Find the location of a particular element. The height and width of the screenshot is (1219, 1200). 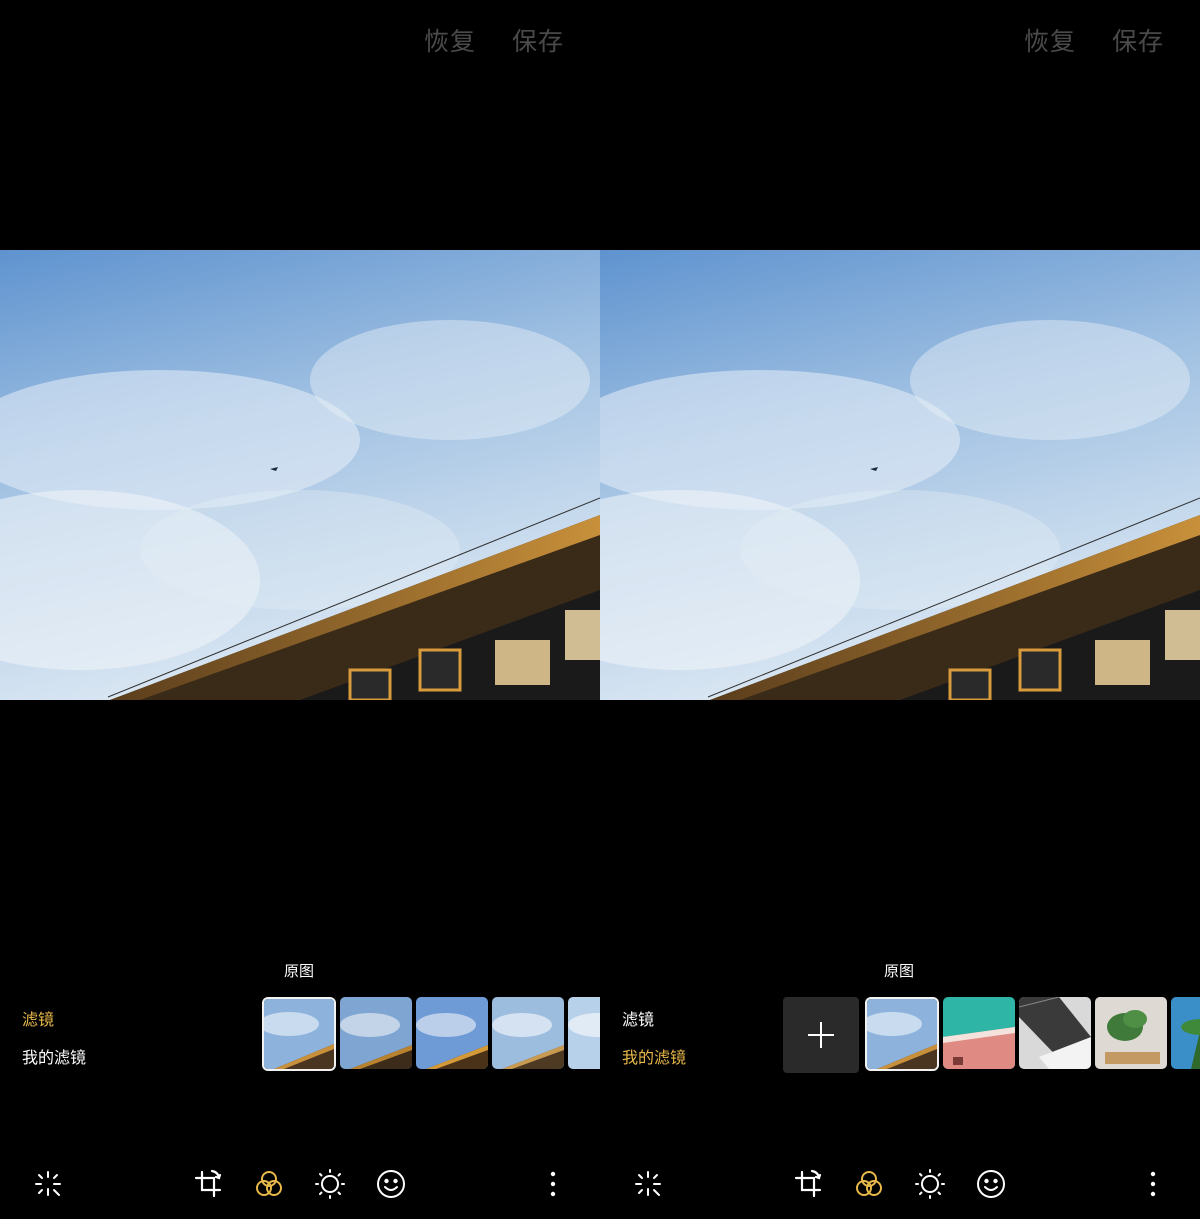

add-filter-button is located at coordinates (821, 1035).